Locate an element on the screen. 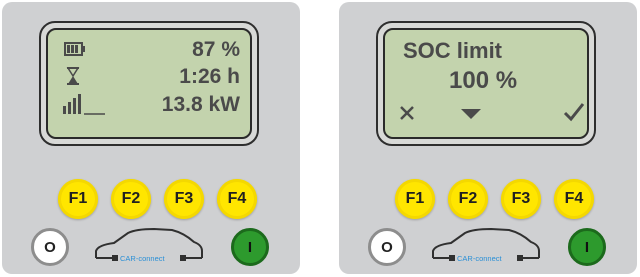 The height and width of the screenshot is (277, 640). signal-strength-icon is located at coordinates (84, 104).